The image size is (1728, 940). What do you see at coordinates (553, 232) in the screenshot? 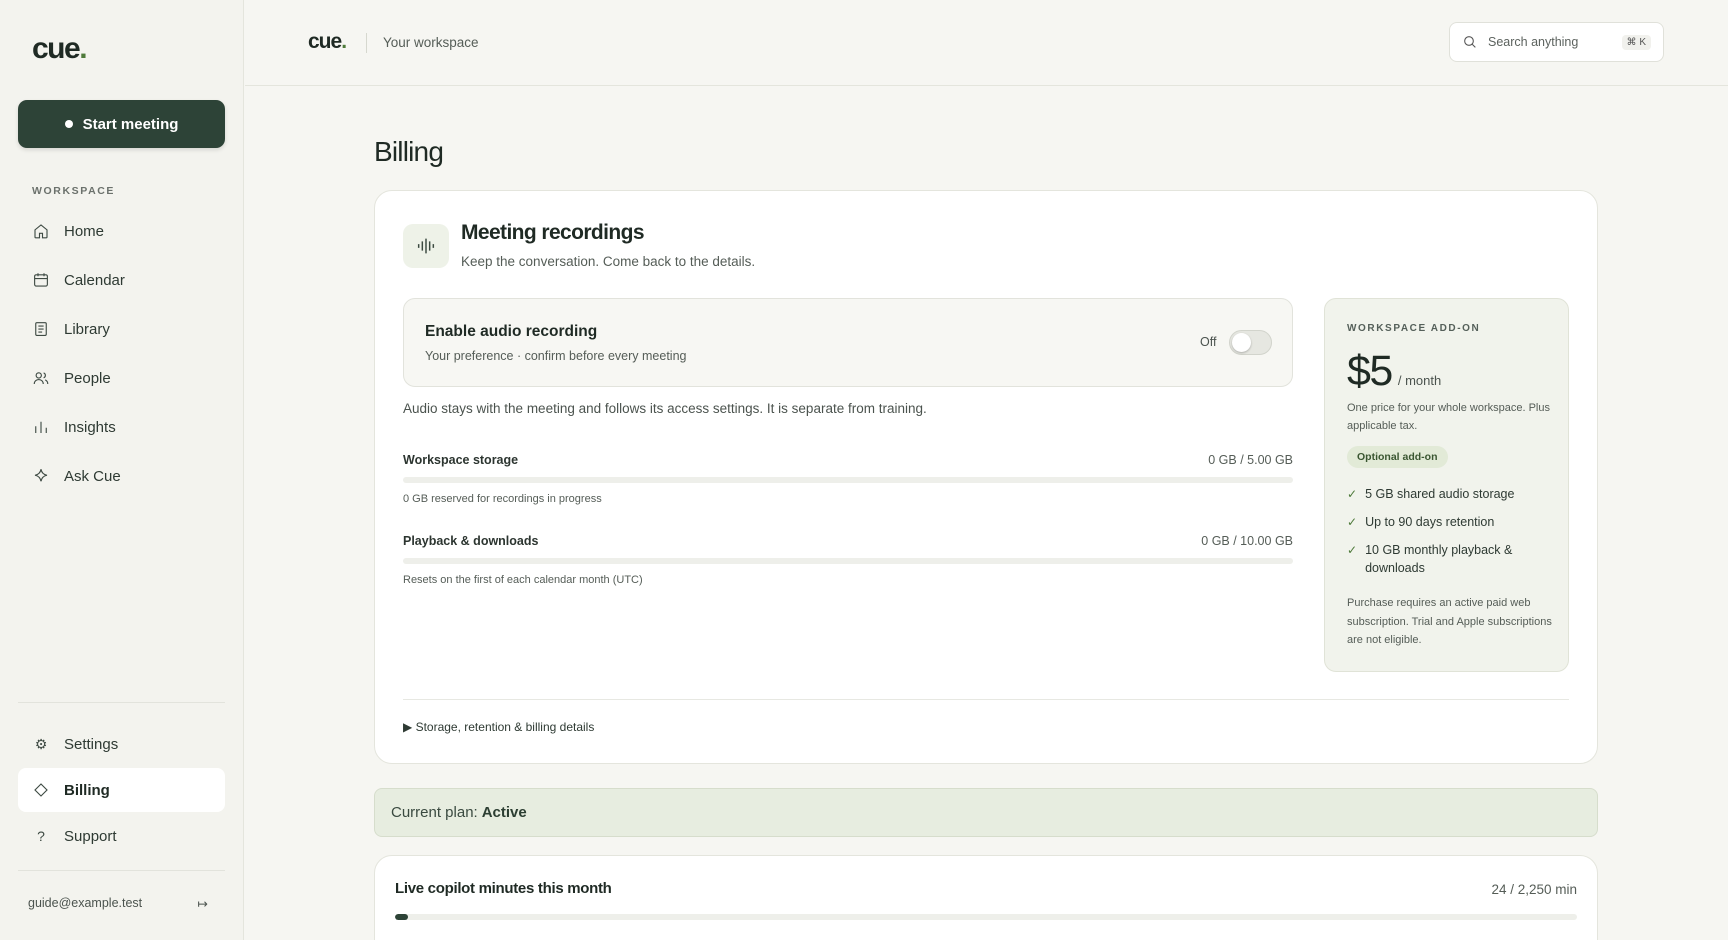
I see `recordings-title: Meeting recordings` at bounding box center [553, 232].